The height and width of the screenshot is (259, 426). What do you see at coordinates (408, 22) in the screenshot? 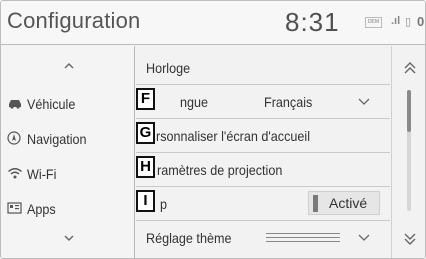
I see `battery-icon: ▯` at bounding box center [408, 22].